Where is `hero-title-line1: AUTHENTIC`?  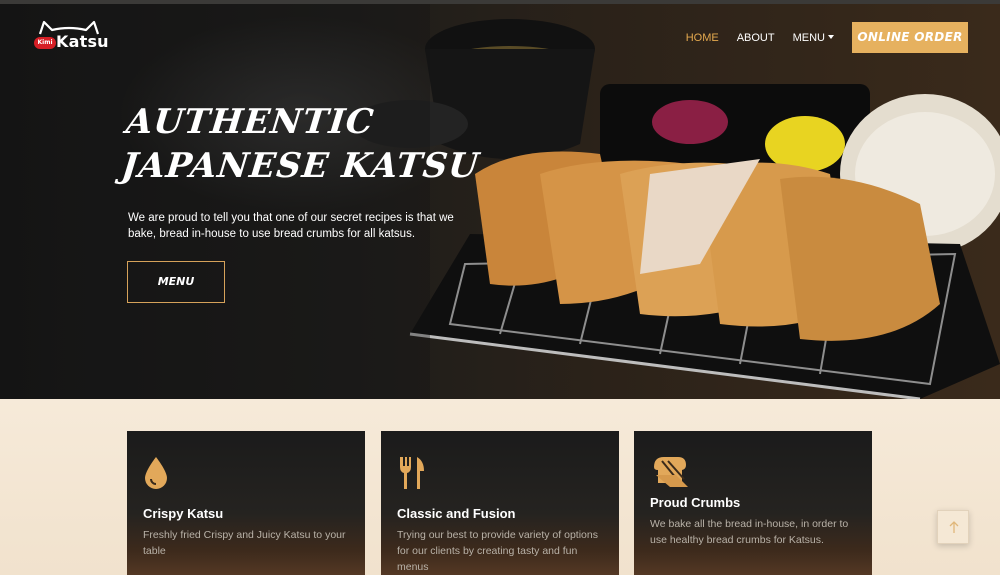 hero-title-line1: AUTHENTIC is located at coordinates (250, 122).